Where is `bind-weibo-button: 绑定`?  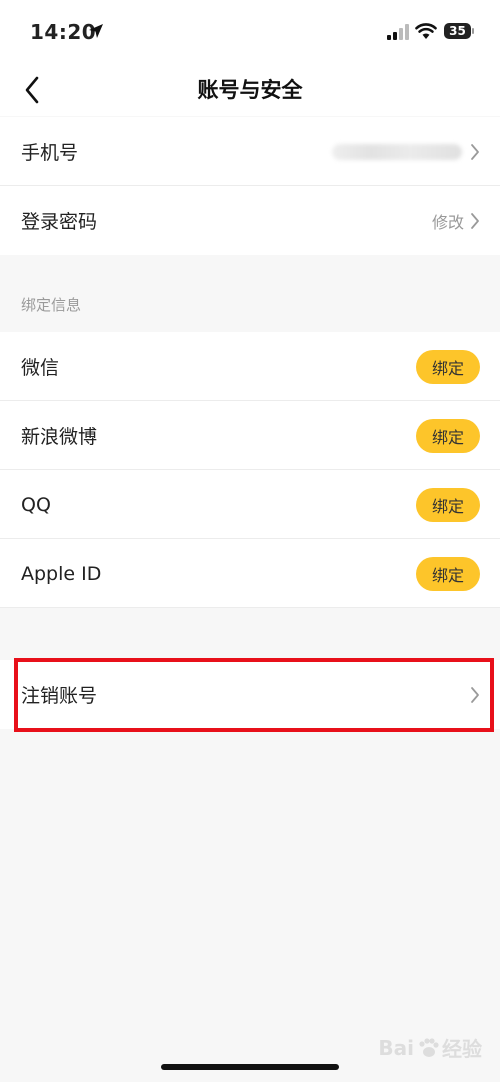
bind-weibo-button: 绑定 is located at coordinates (448, 435).